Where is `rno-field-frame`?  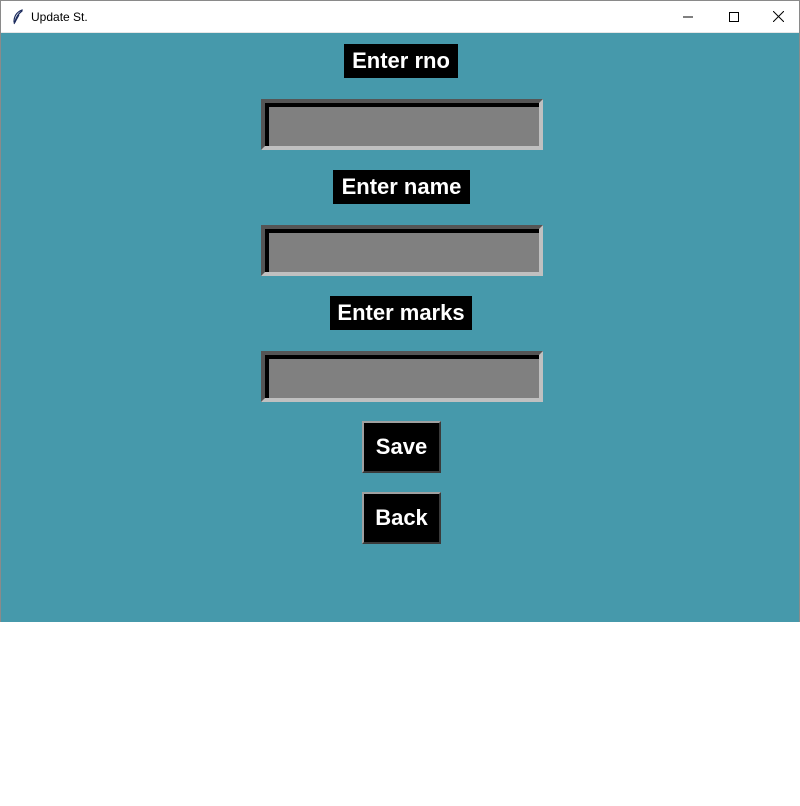 rno-field-frame is located at coordinates (402, 124).